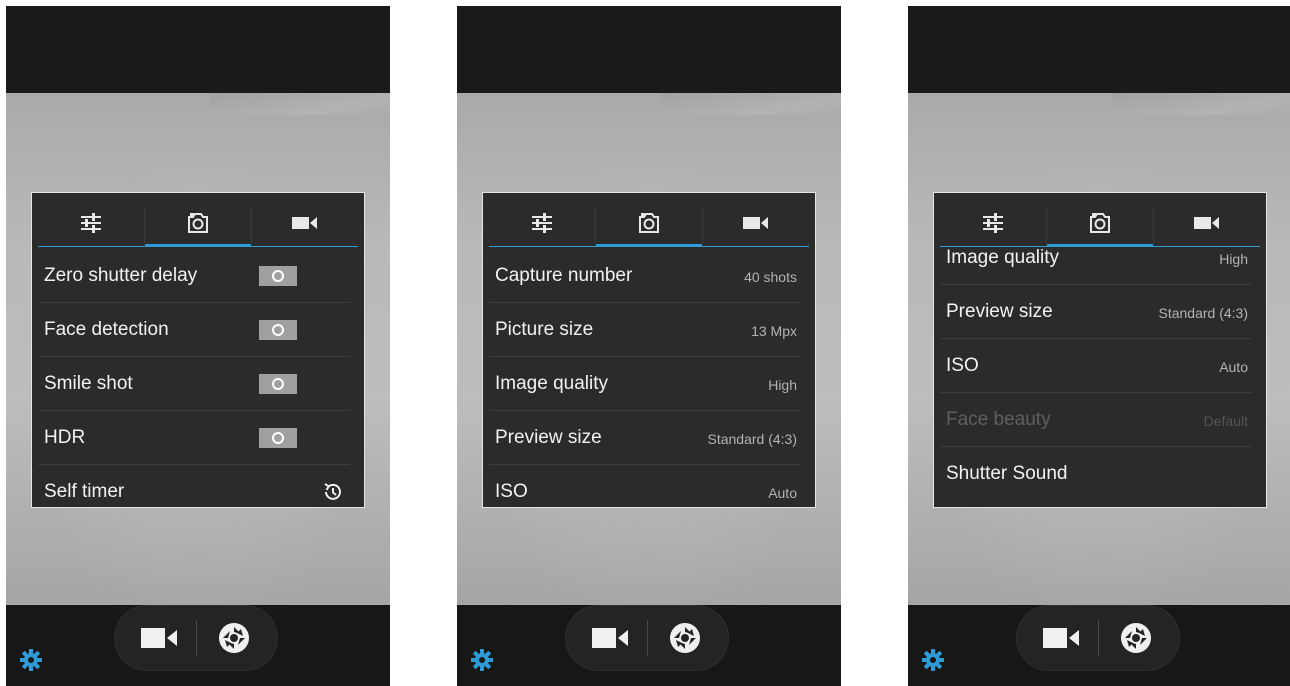  Describe the element at coordinates (88, 383) in the screenshot. I see `setting-label: Smile shot` at that location.